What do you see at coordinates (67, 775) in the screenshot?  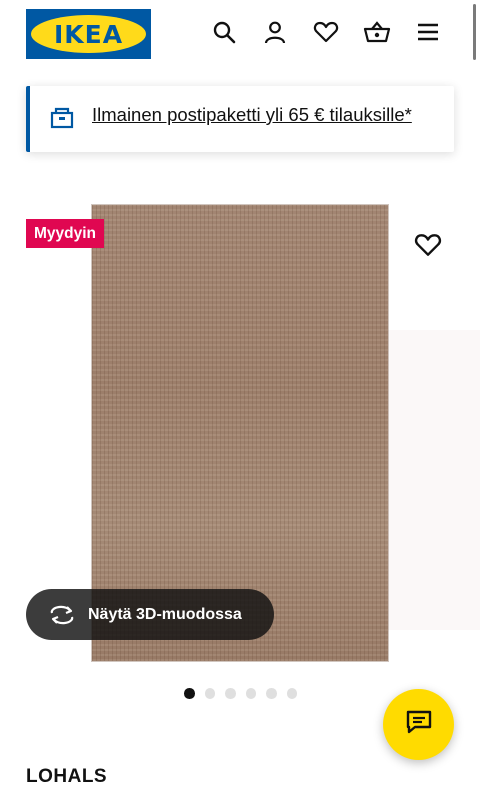 I see `product-name: LOHALS` at bounding box center [67, 775].